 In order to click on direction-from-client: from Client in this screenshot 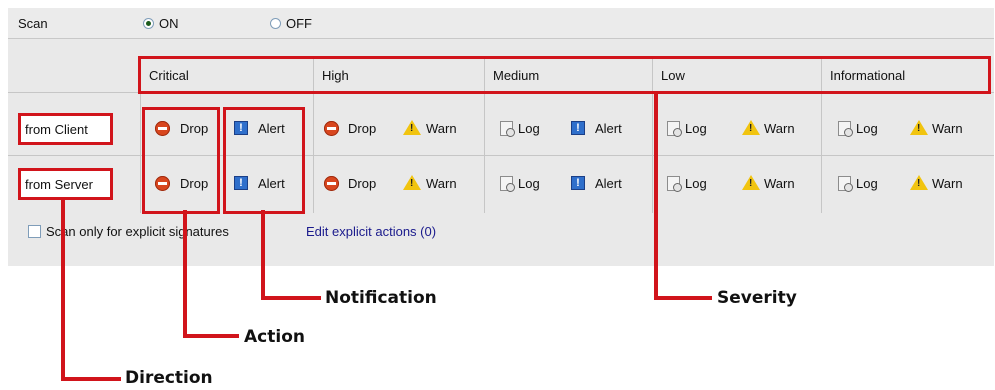, I will do `click(65, 129)`.